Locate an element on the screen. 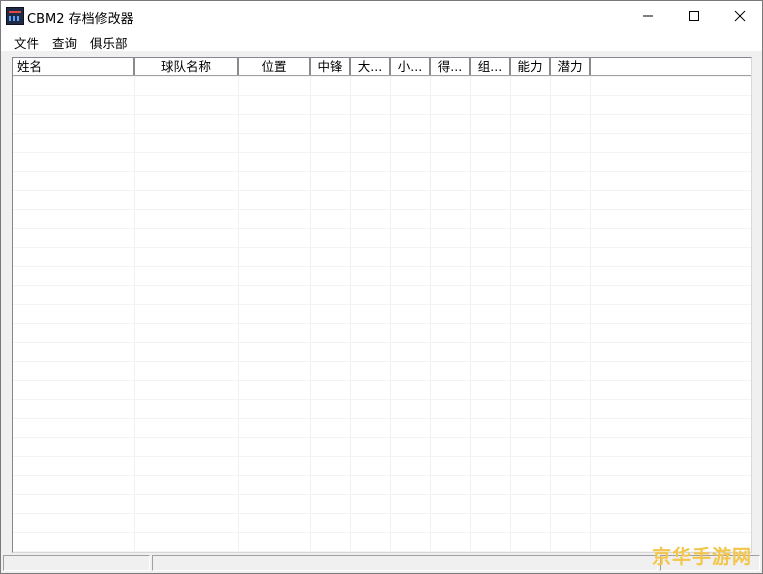 The height and width of the screenshot is (574, 763). maximize-button is located at coordinates (694, 16).